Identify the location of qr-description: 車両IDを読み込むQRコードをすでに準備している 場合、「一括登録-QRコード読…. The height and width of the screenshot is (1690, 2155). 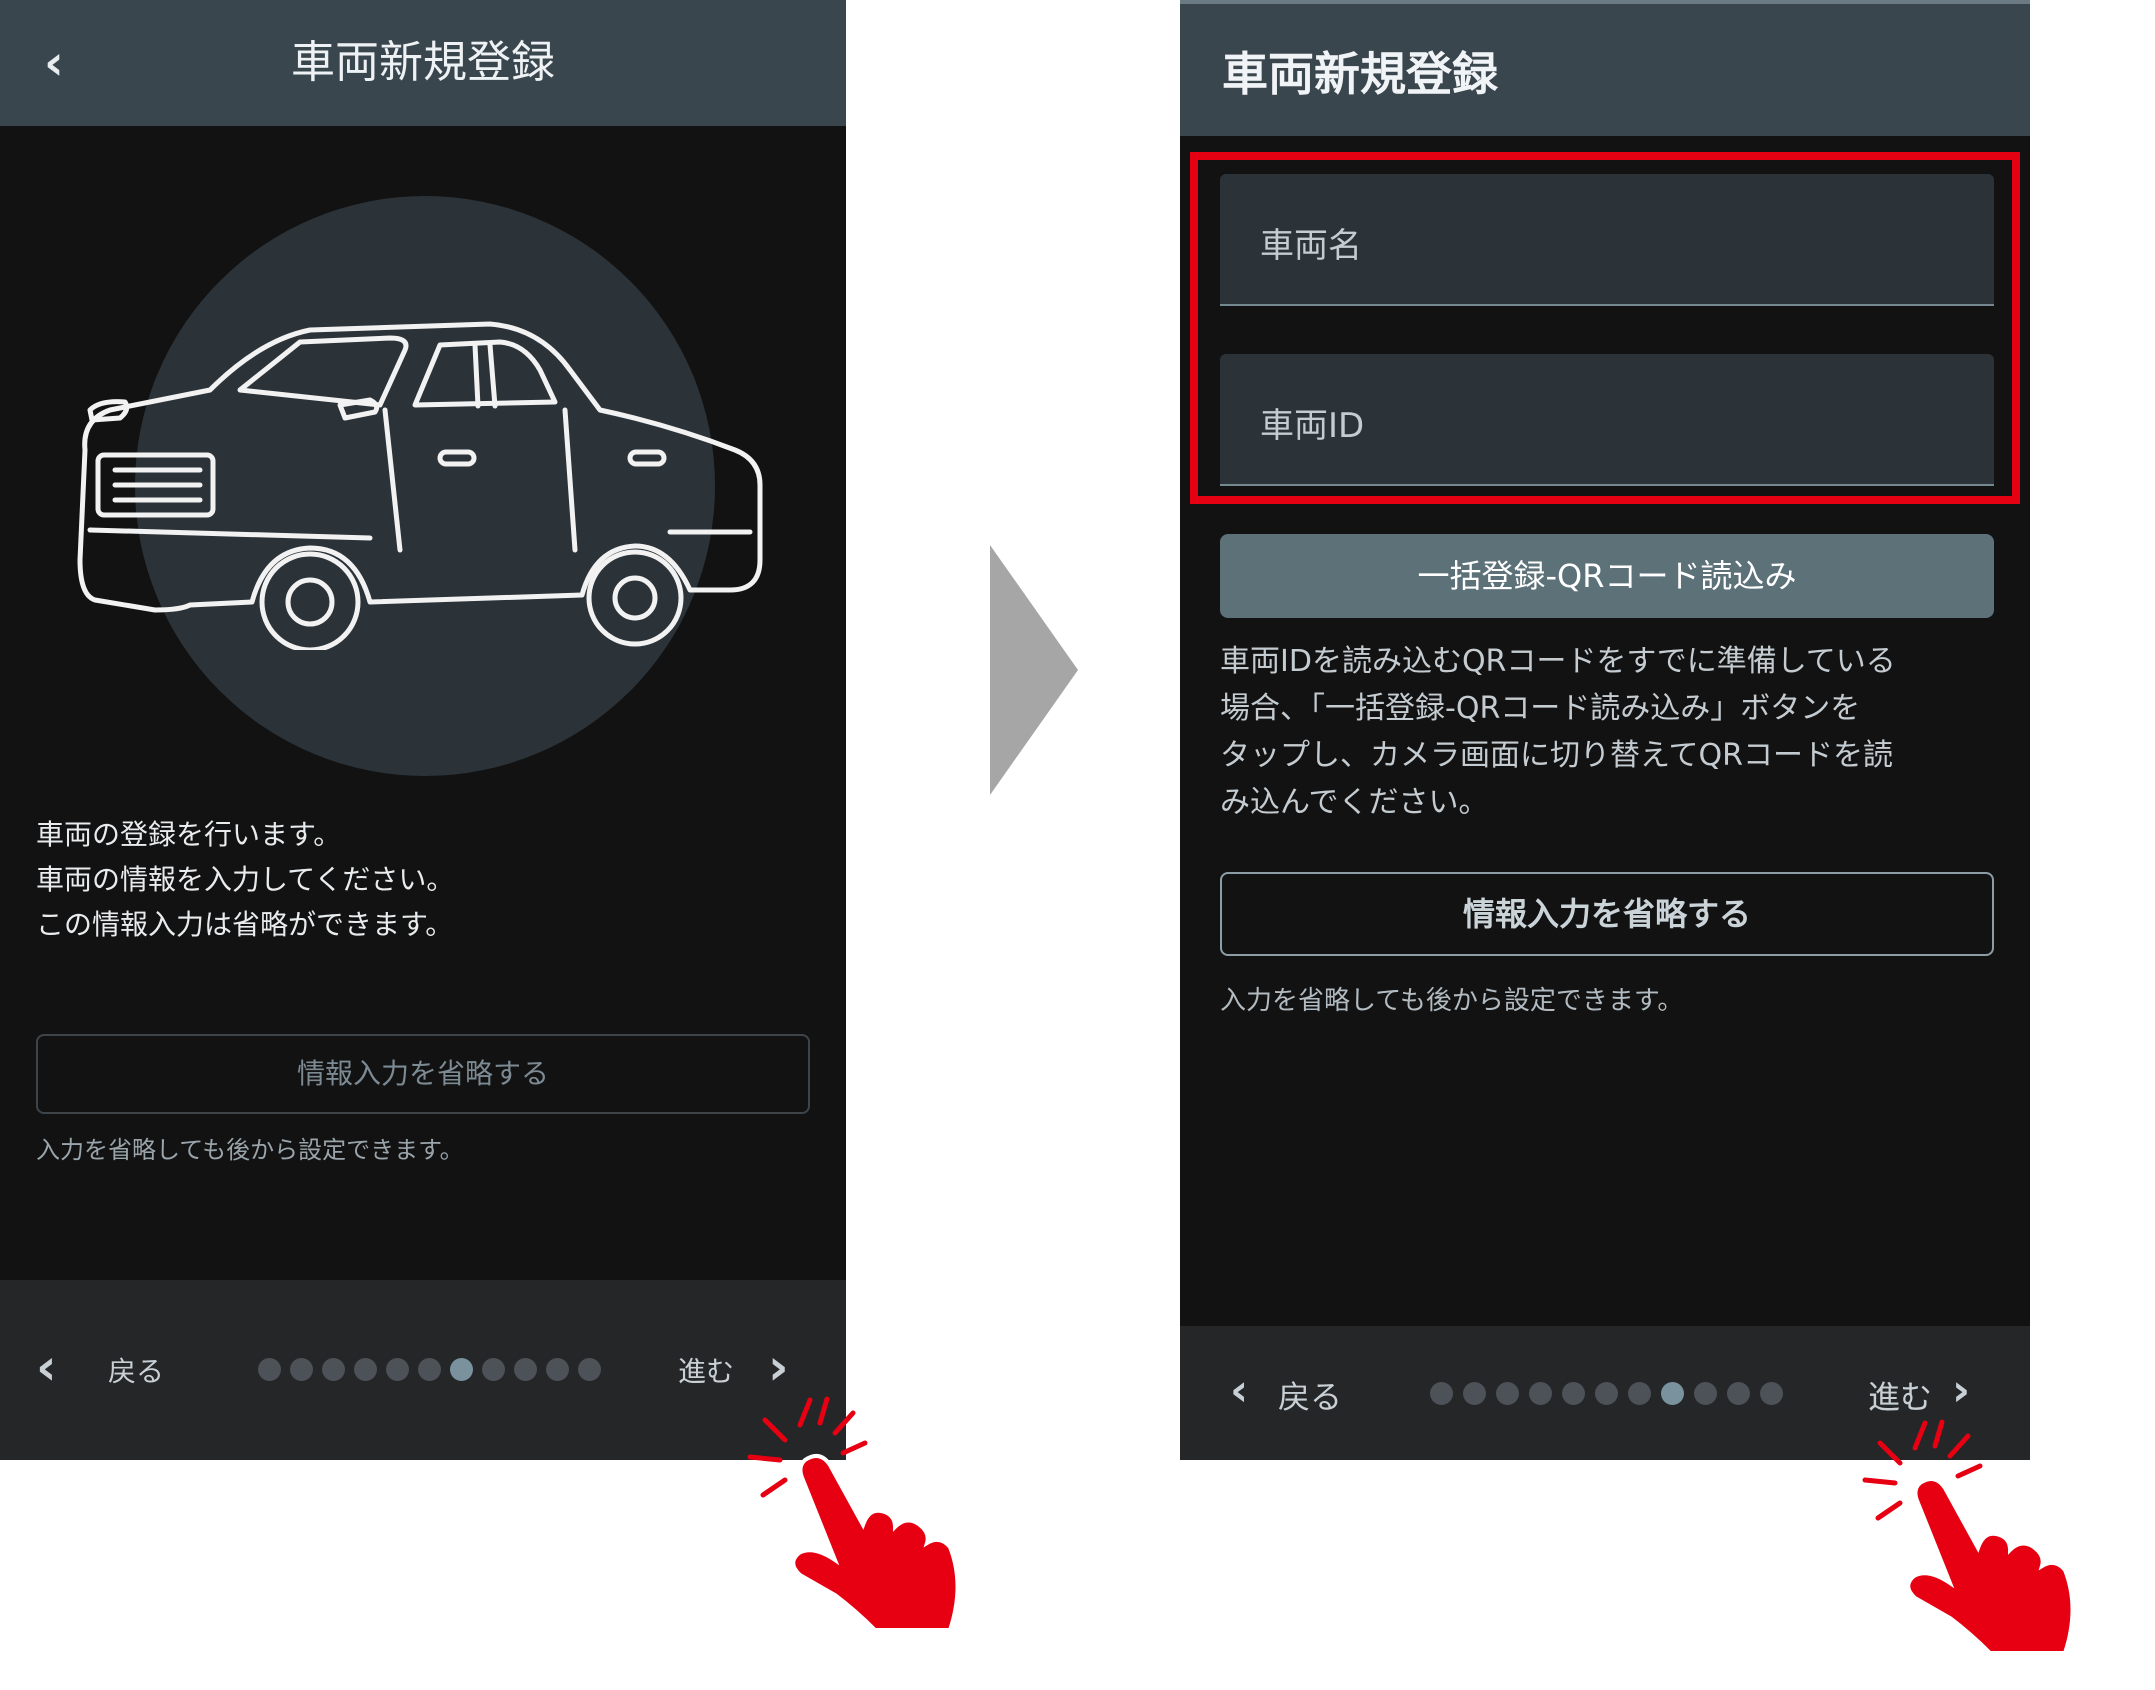
(1610, 732).